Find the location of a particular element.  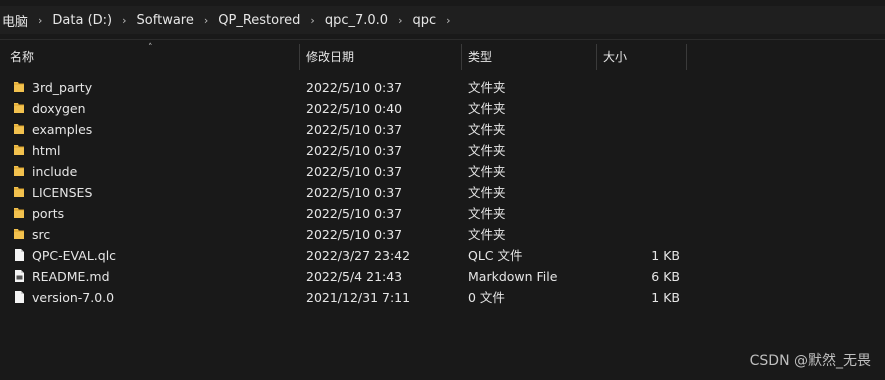

file-name: src is located at coordinates (41, 234).